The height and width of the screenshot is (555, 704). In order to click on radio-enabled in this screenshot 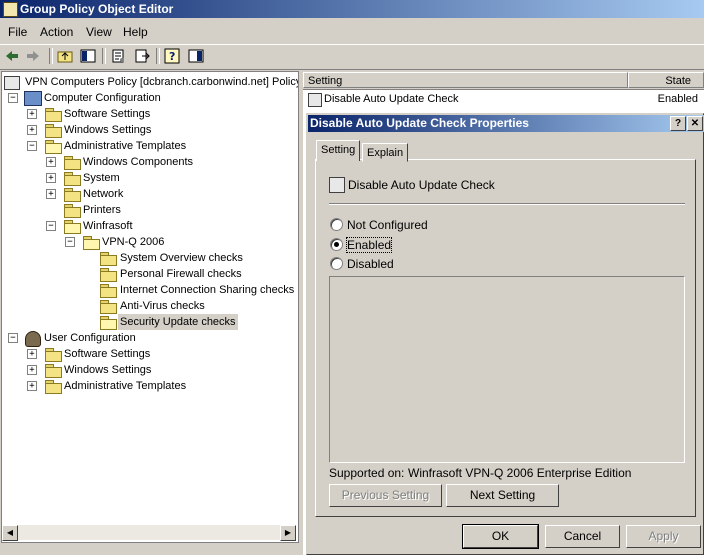, I will do `click(336, 244)`.